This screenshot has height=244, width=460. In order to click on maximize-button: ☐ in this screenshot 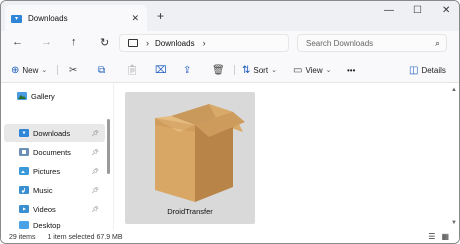, I will do `click(417, 10)`.